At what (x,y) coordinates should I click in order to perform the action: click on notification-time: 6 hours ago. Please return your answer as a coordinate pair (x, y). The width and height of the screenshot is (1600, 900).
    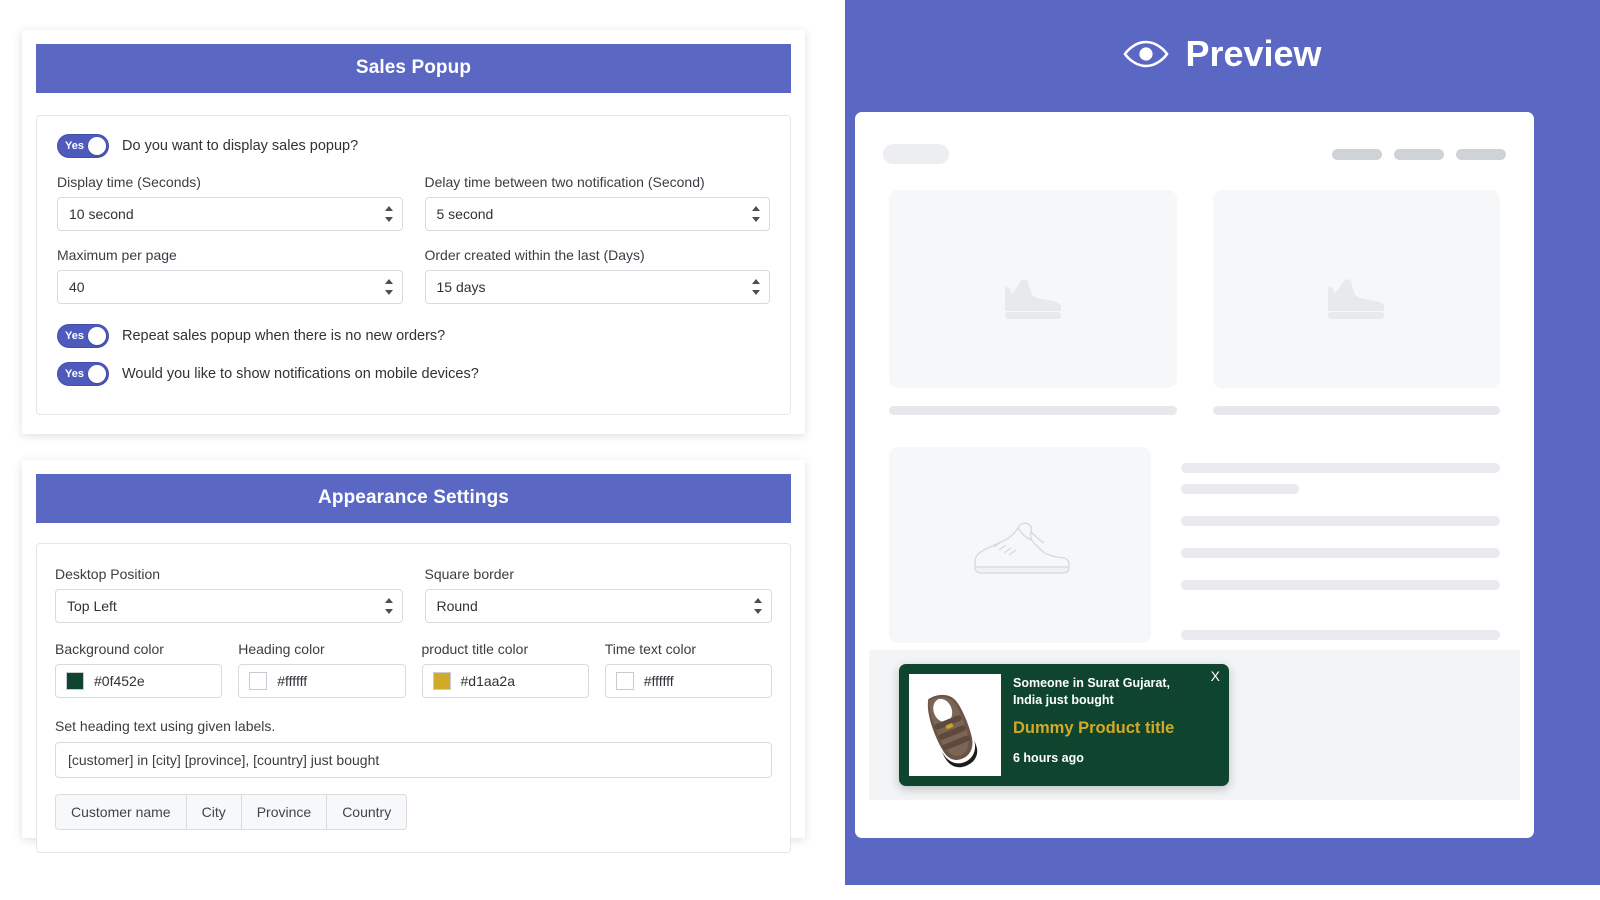
    Looking at the image, I should click on (1048, 758).